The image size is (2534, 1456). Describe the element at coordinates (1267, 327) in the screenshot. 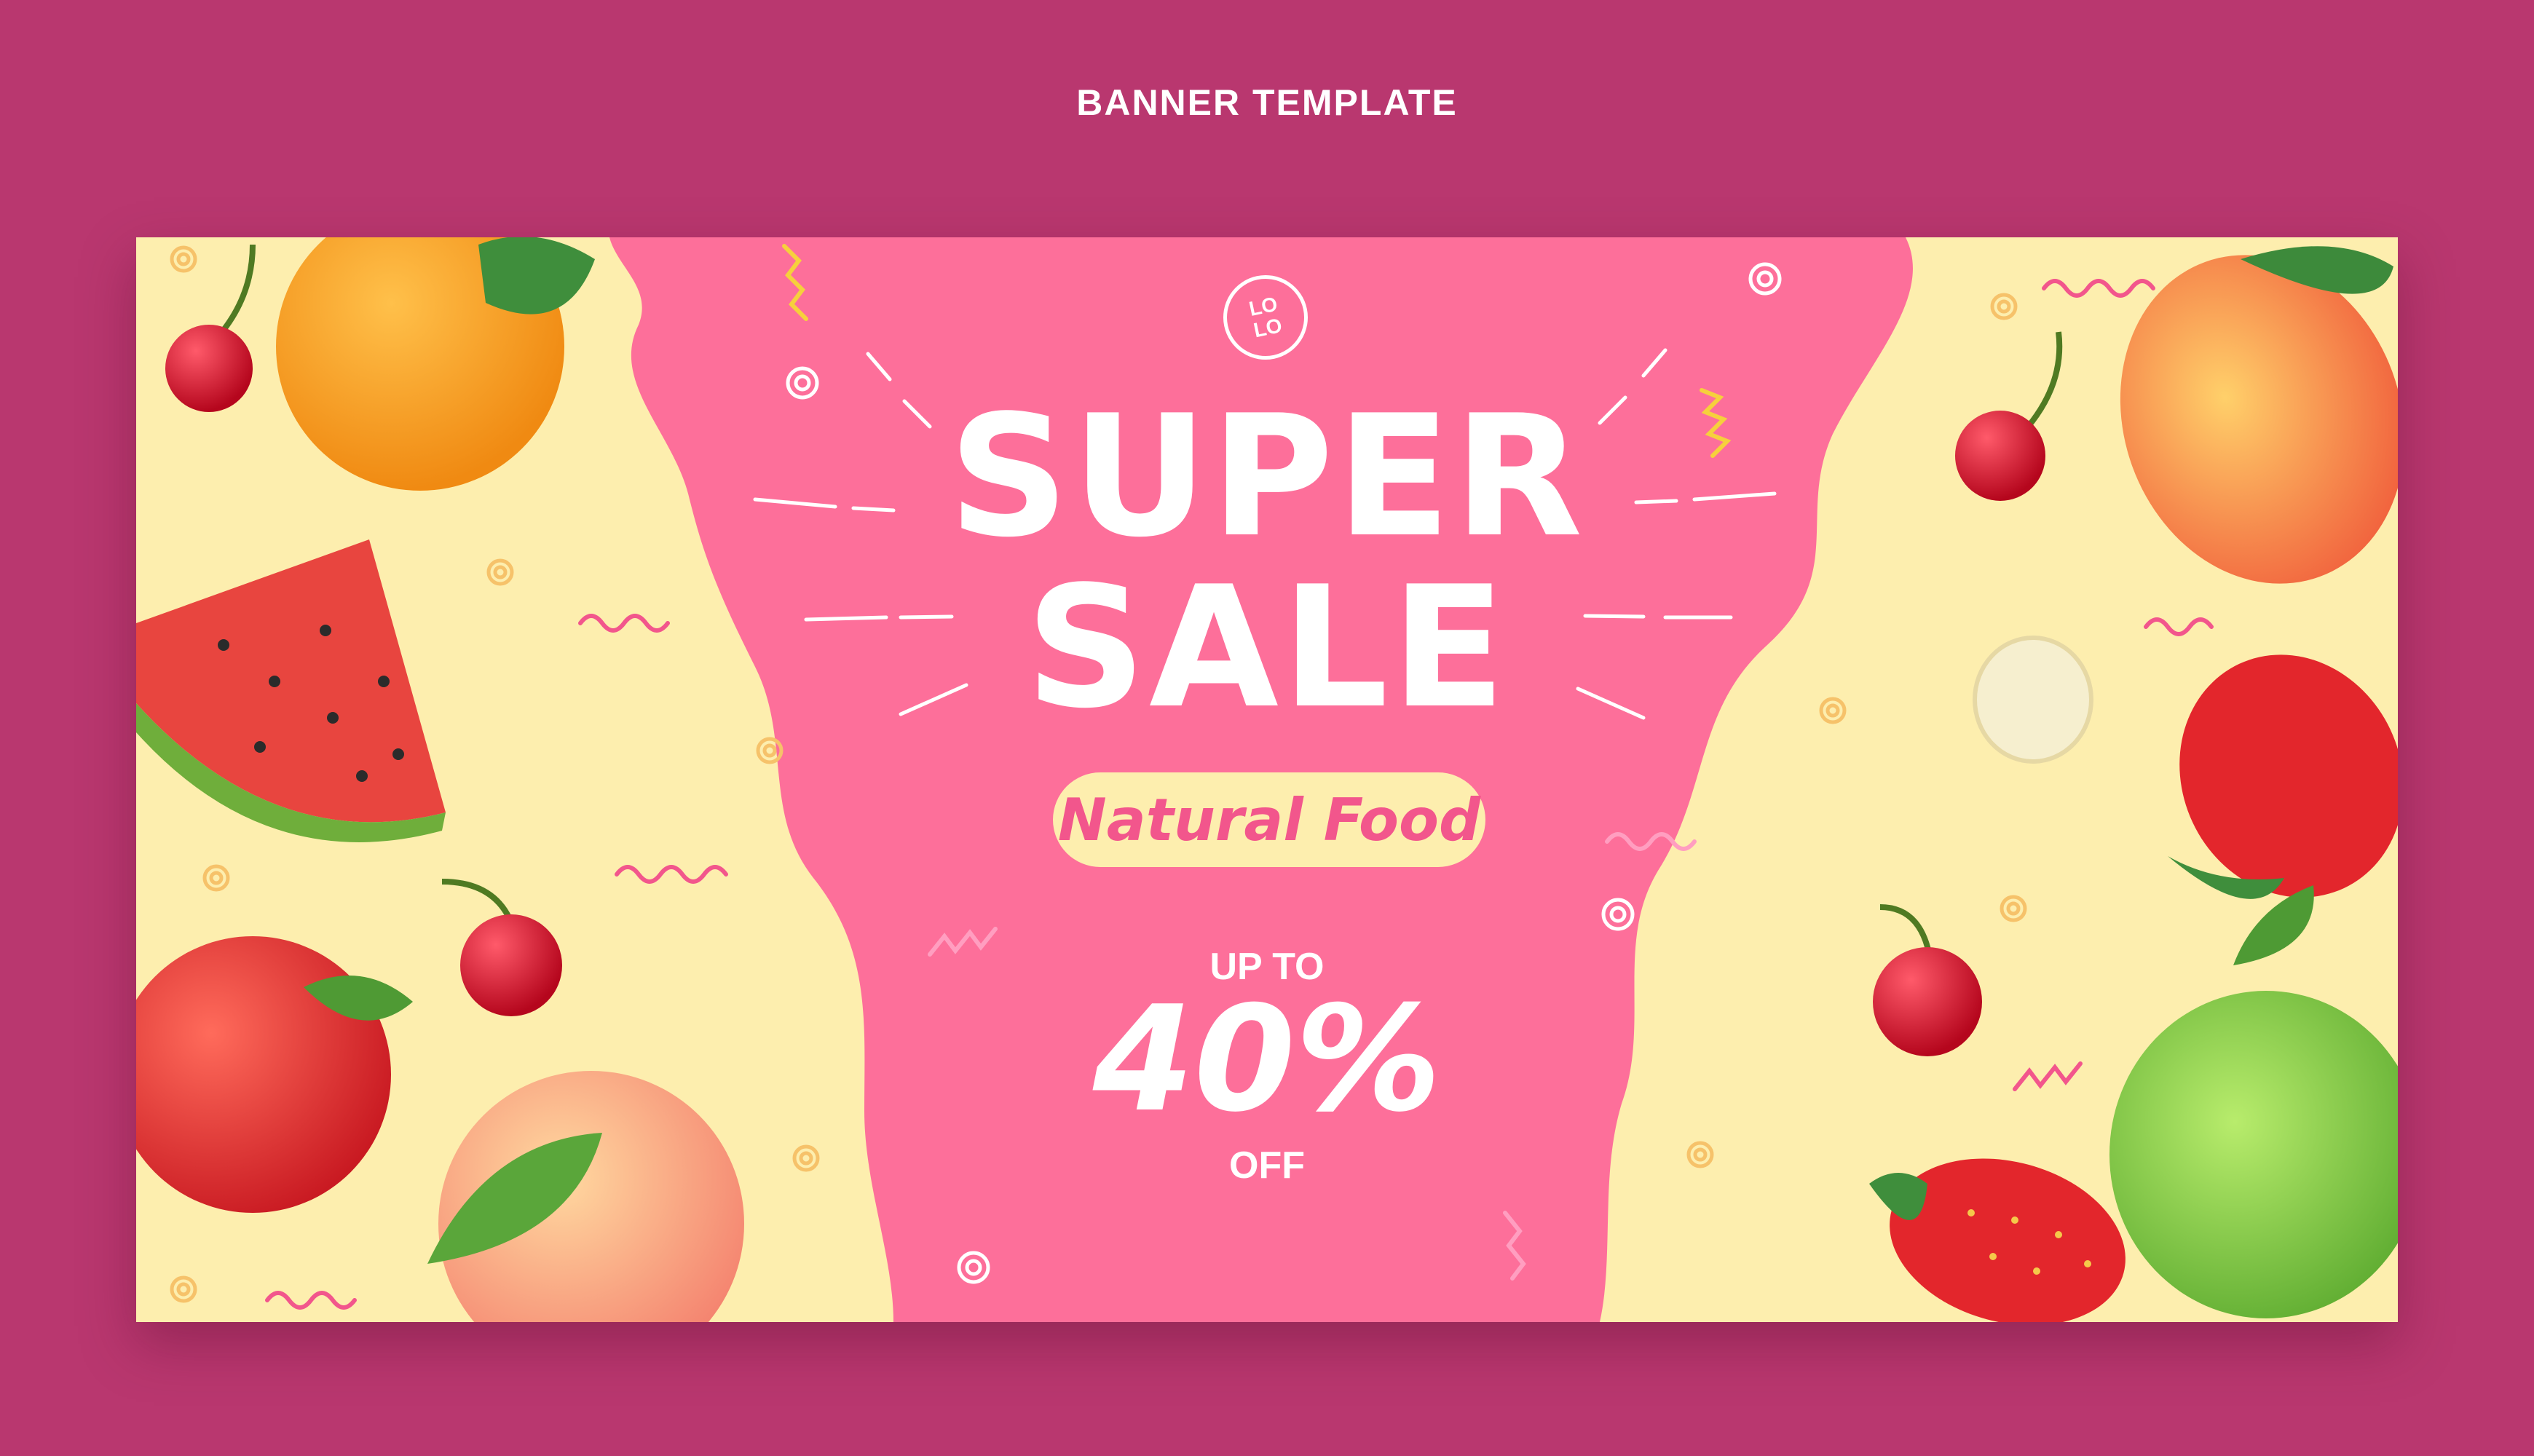

I see `logo-line-2: LO` at that location.